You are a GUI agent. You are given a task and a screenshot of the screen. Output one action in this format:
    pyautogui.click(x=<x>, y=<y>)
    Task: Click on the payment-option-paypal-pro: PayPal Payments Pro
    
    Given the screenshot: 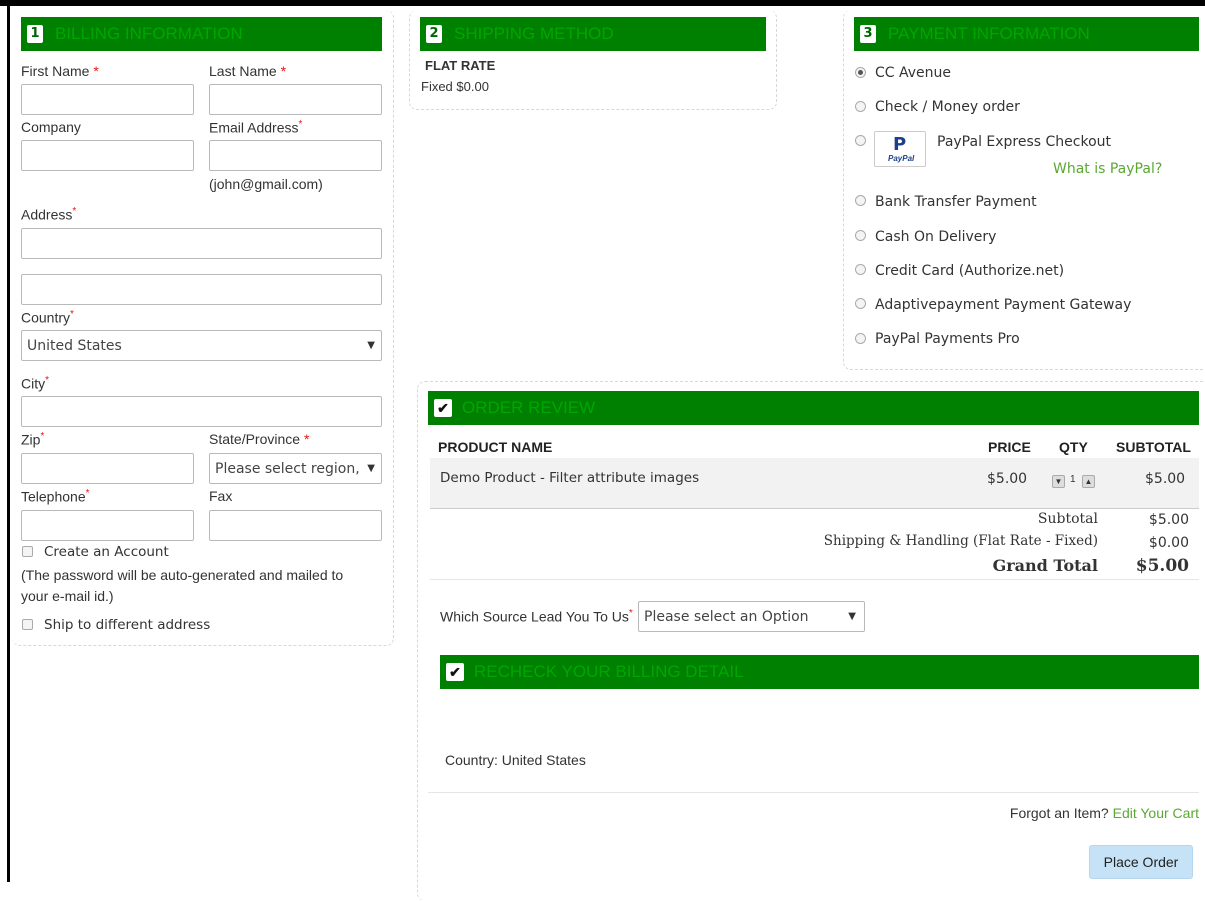 What is the action you would take?
    pyautogui.click(x=947, y=339)
    